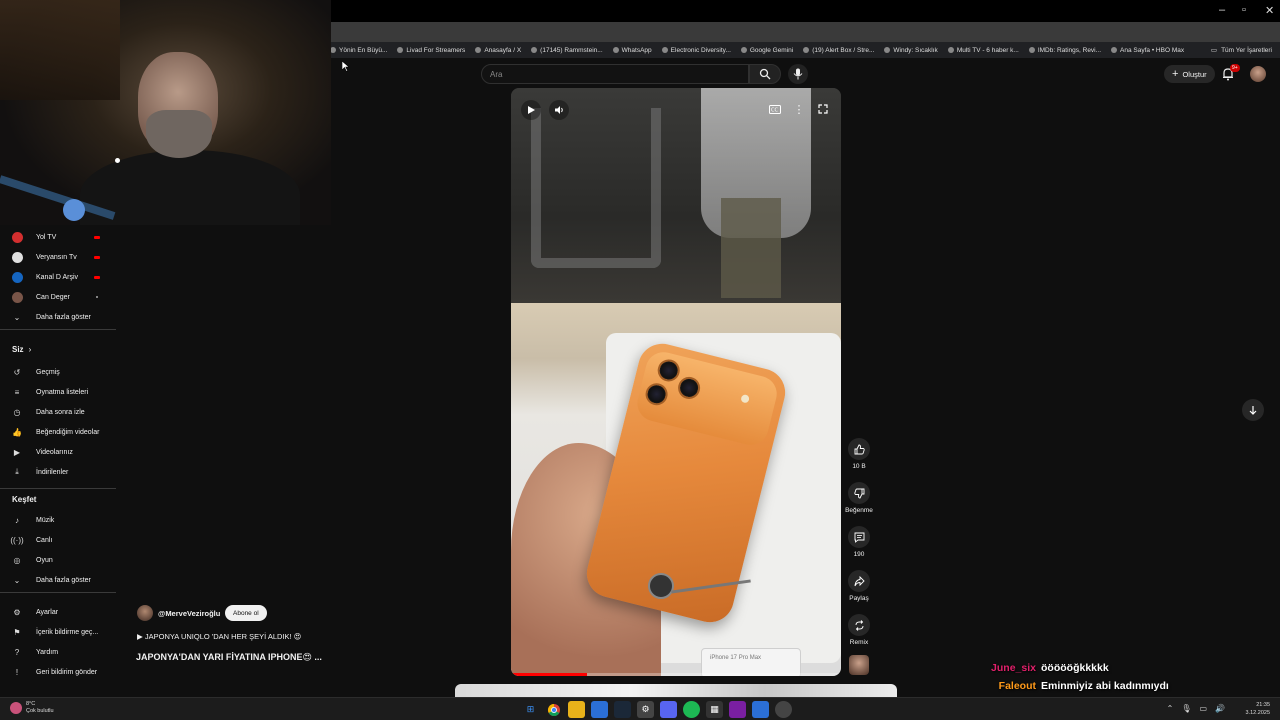  I want to click on bookmark-item: Ana Sayfa • HBO Max, so click(1147, 50).